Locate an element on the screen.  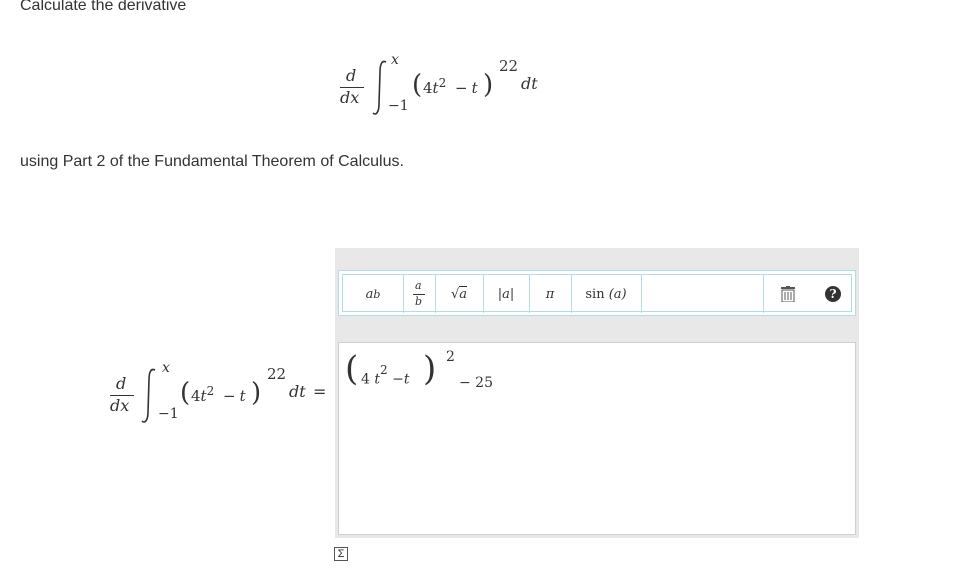
answer-var-exponent: 2 is located at coordinates (384, 370).